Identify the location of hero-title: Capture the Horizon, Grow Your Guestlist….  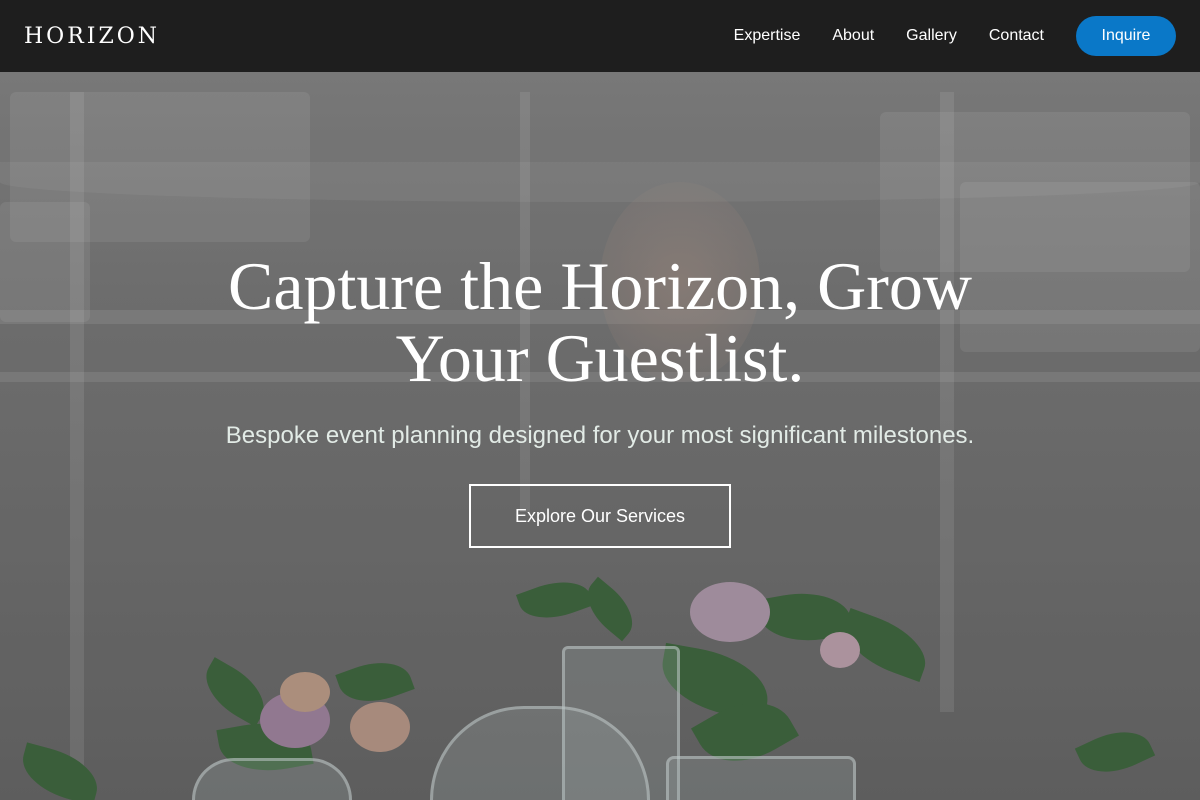
(599, 322).